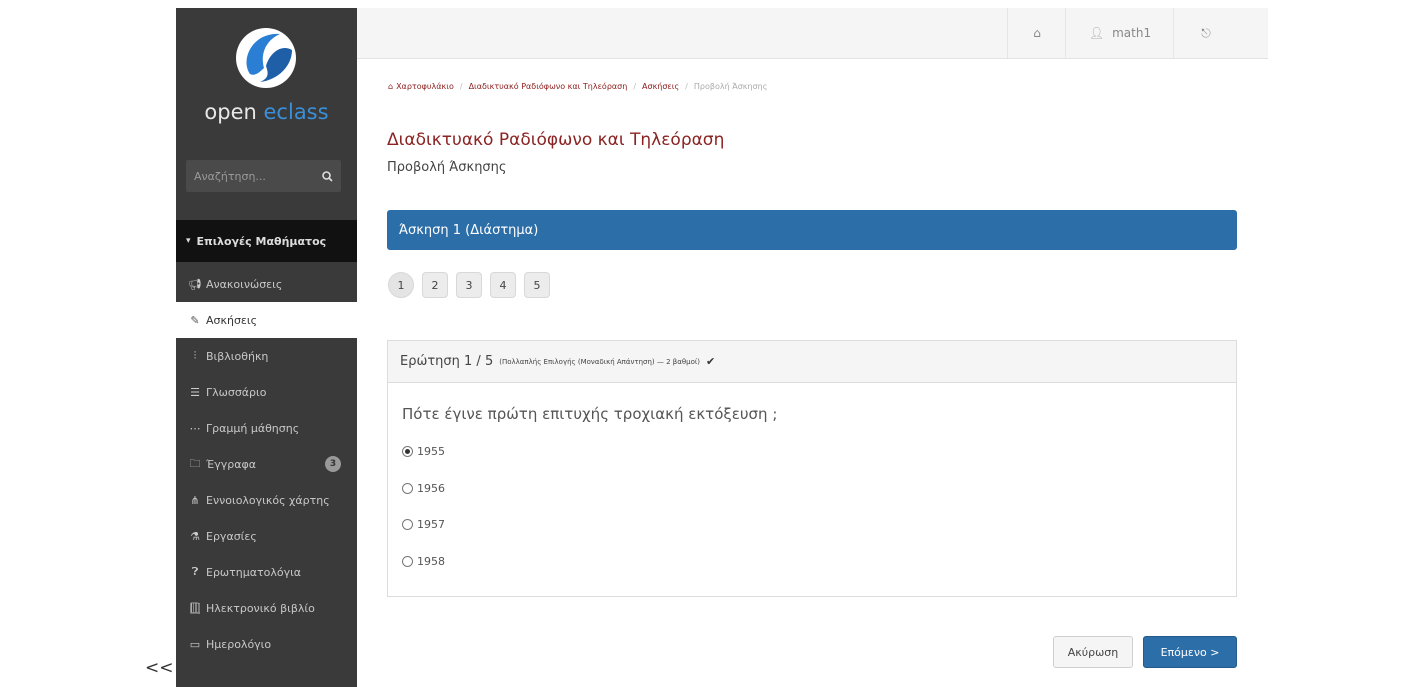 The width and height of the screenshot is (1411, 687). Describe the element at coordinates (730, 86) in the screenshot. I see `breadcrumb-current: Προβολή Άσκησης` at that location.